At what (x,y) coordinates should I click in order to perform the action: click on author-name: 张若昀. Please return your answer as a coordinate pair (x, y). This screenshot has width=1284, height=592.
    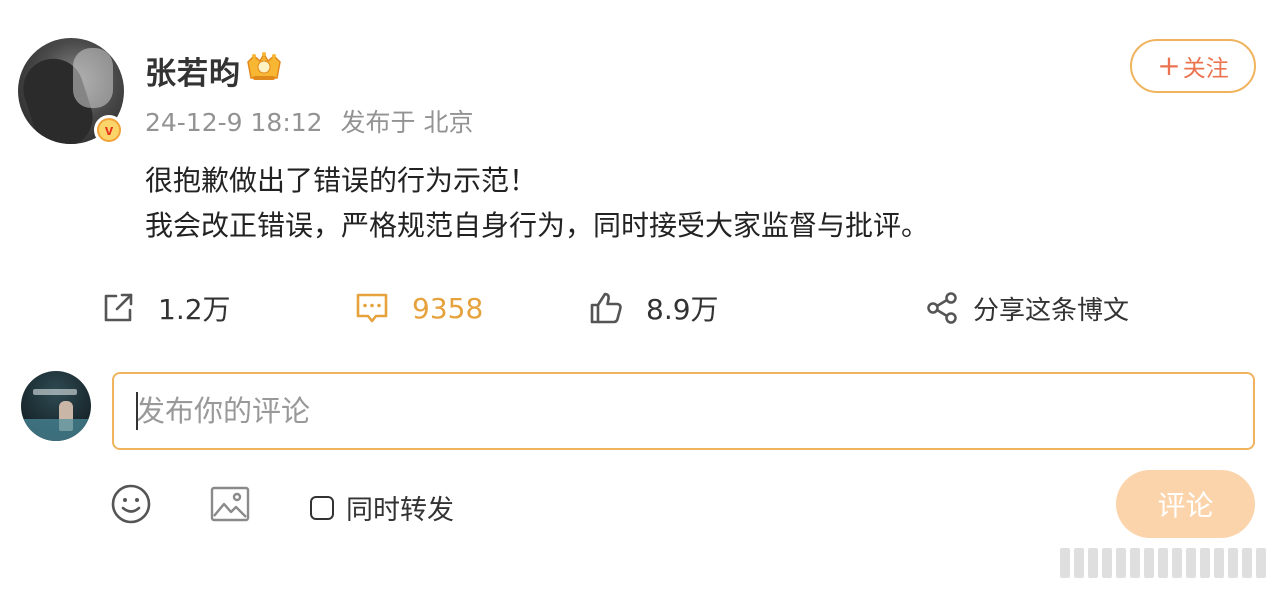
    Looking at the image, I should click on (193, 70).